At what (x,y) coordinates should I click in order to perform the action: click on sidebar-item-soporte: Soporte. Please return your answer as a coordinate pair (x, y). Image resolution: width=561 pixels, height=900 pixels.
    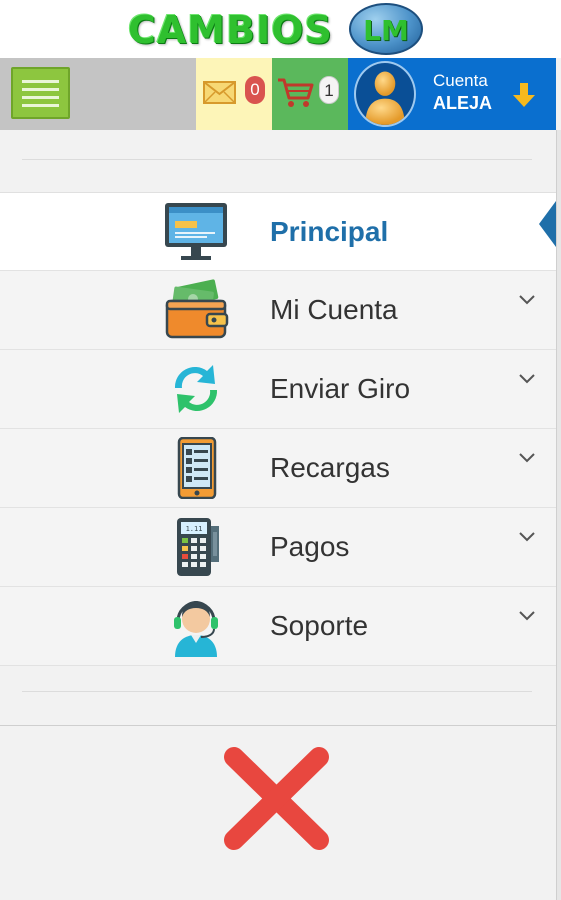
    Looking at the image, I should click on (278, 626).